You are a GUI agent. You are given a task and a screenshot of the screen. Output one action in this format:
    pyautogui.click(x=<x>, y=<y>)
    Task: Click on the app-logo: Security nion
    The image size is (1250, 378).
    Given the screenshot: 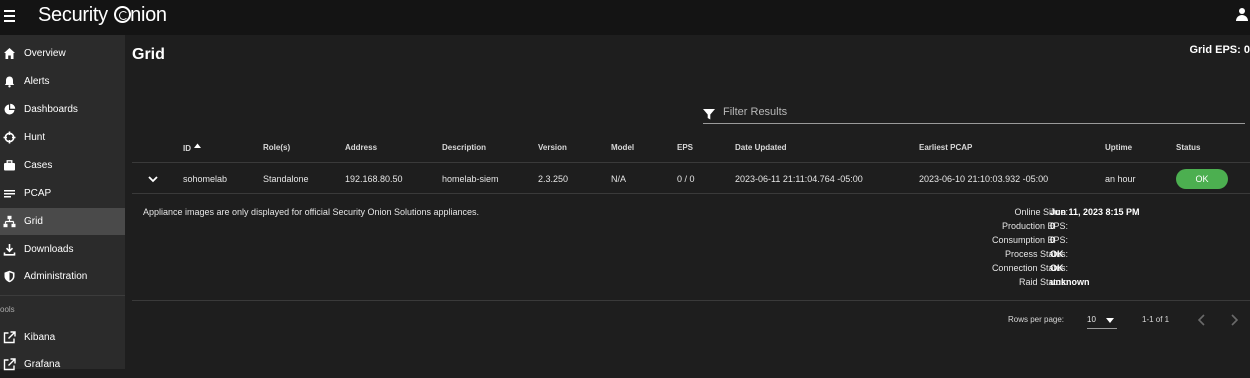 What is the action you would take?
    pyautogui.click(x=102, y=15)
    